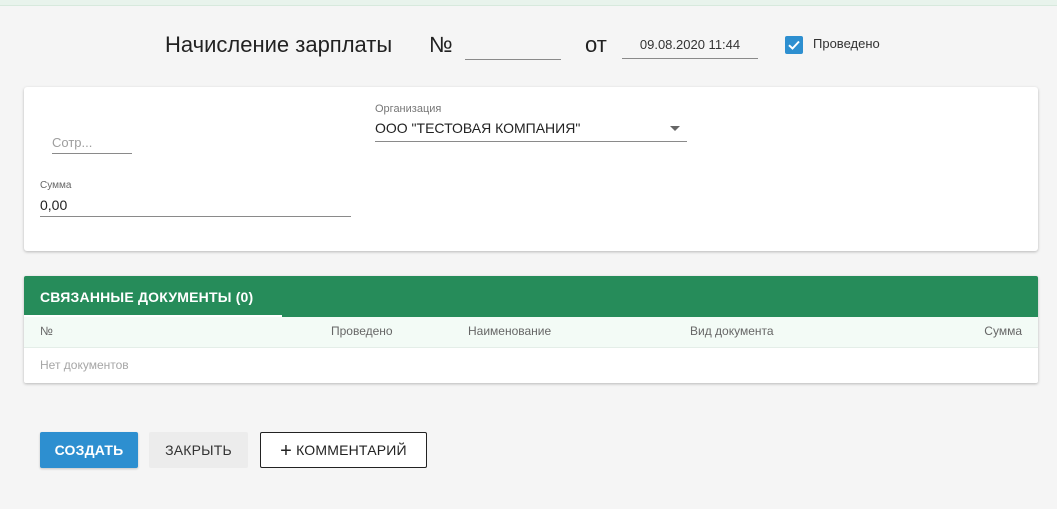 Image resolution: width=1057 pixels, height=509 pixels. I want to click on dropdown-caret-icon, so click(675, 128).